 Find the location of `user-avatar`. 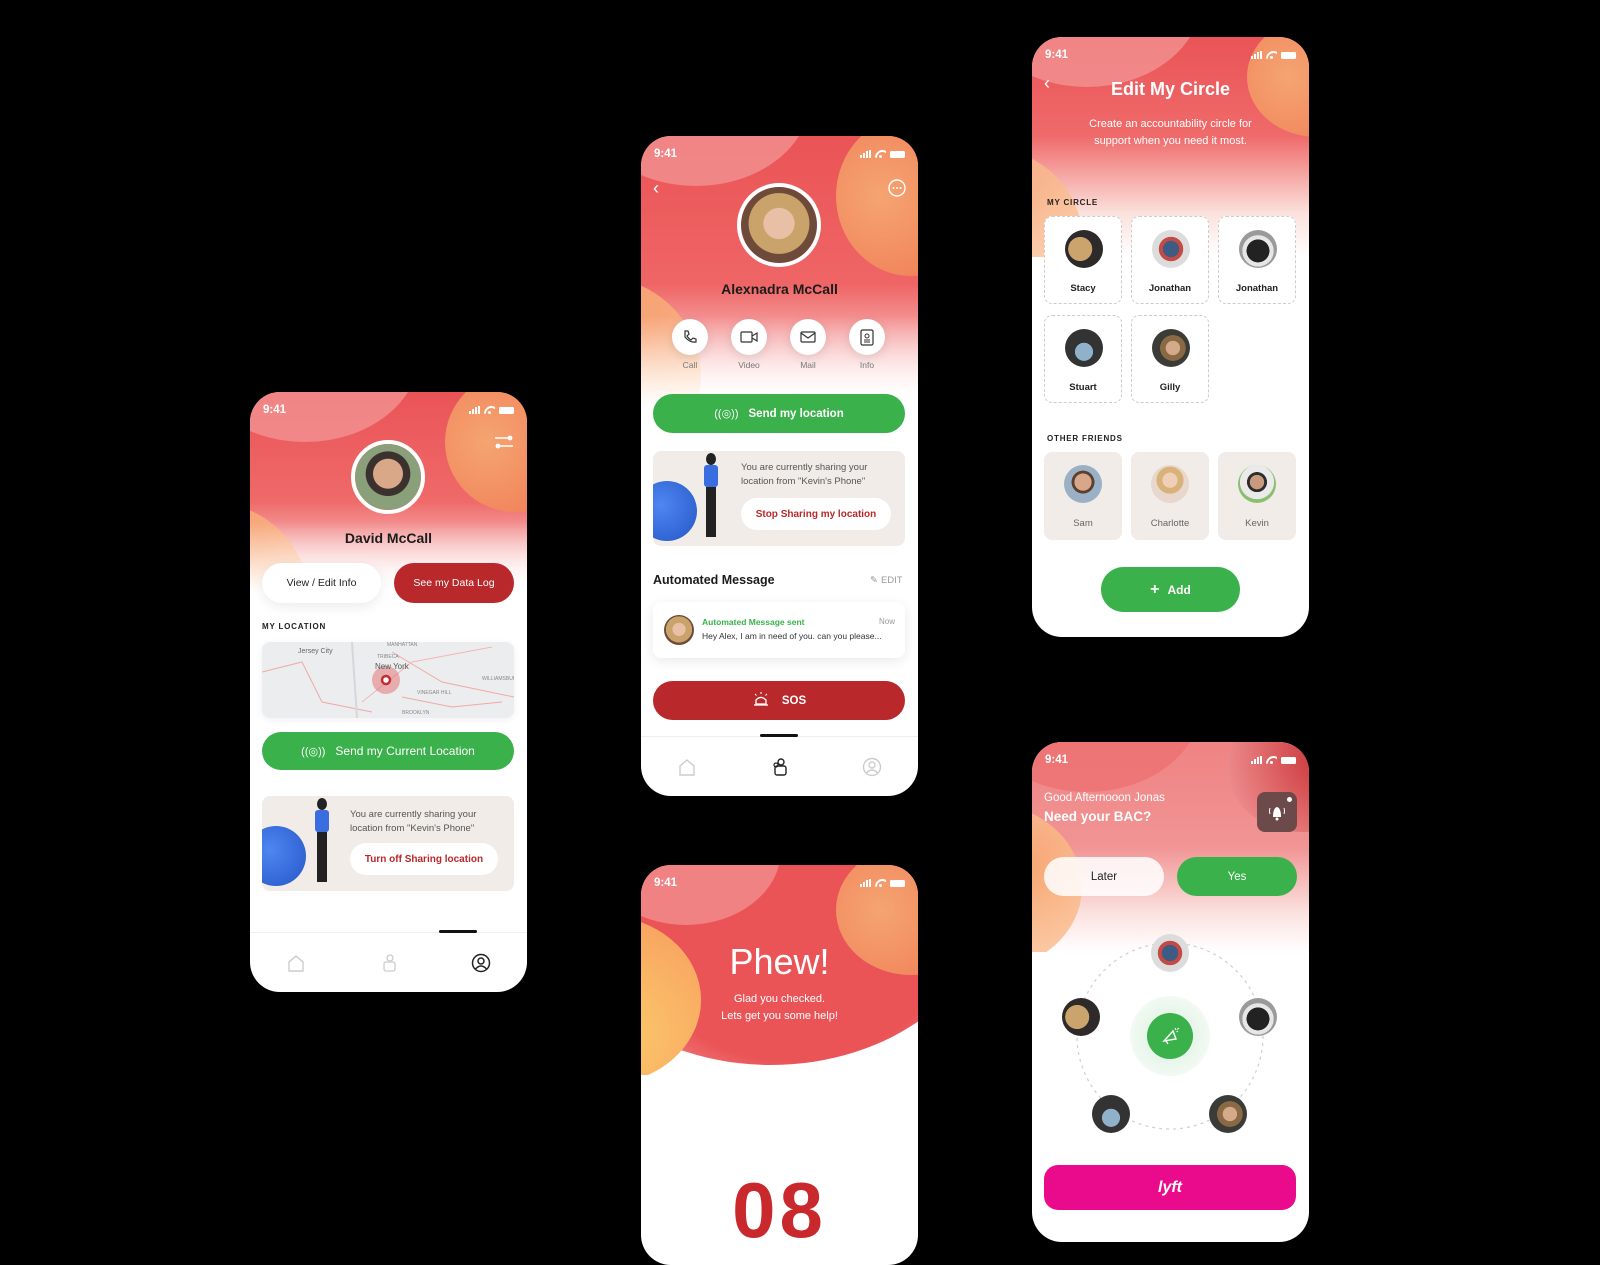

user-avatar is located at coordinates (388, 477).